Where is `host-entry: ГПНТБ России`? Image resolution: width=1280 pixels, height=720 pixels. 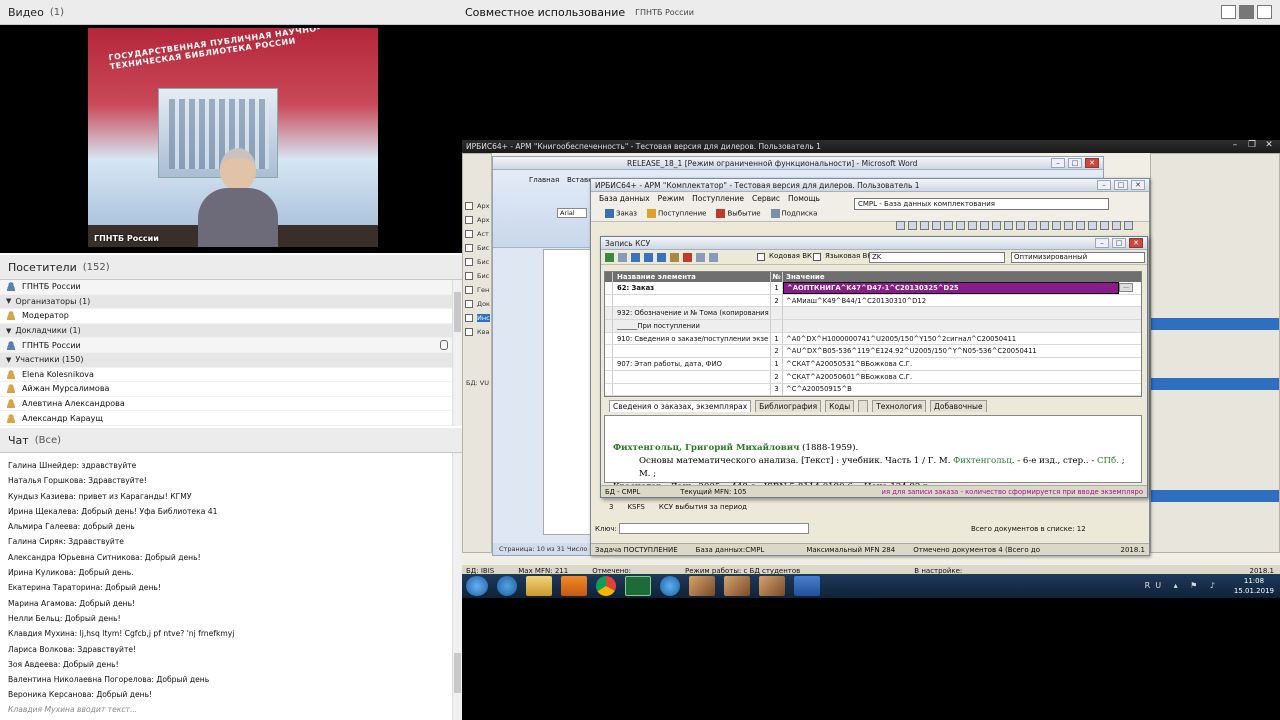 host-entry: ГПНТБ России is located at coordinates (231, 287).